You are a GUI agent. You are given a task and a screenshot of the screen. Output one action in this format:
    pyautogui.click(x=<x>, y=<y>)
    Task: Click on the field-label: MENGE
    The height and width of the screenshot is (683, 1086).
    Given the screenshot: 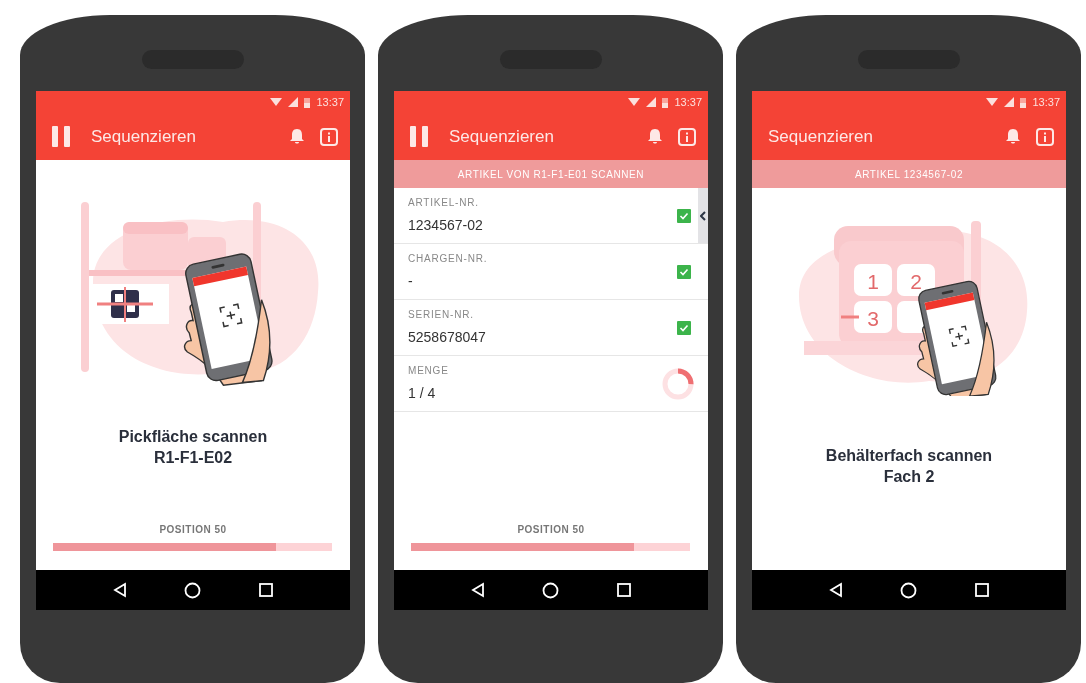 What is the action you would take?
    pyautogui.click(x=429, y=371)
    